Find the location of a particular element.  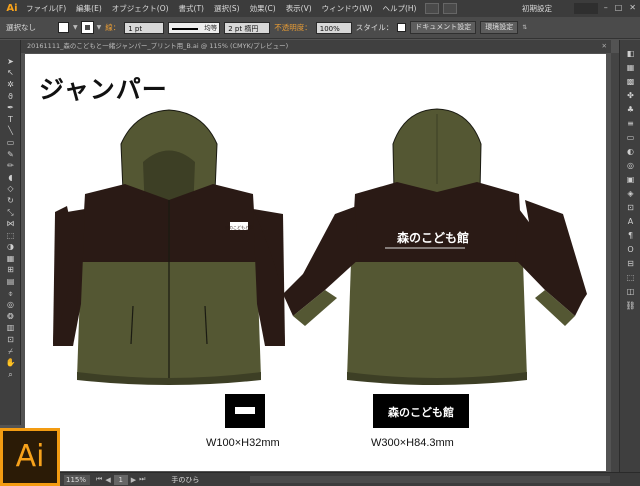

prev-page-icon: ◀ is located at coordinates (107, 480).